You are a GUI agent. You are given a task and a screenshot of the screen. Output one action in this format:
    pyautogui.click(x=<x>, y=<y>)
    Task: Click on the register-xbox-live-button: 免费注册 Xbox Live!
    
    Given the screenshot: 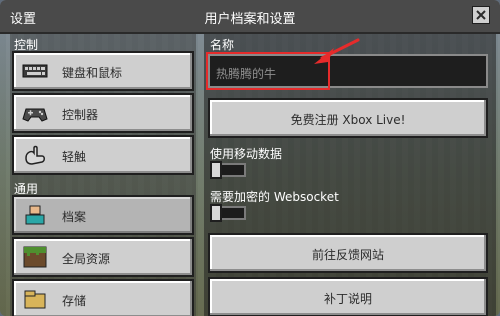 What is the action you would take?
    pyautogui.click(x=348, y=118)
    